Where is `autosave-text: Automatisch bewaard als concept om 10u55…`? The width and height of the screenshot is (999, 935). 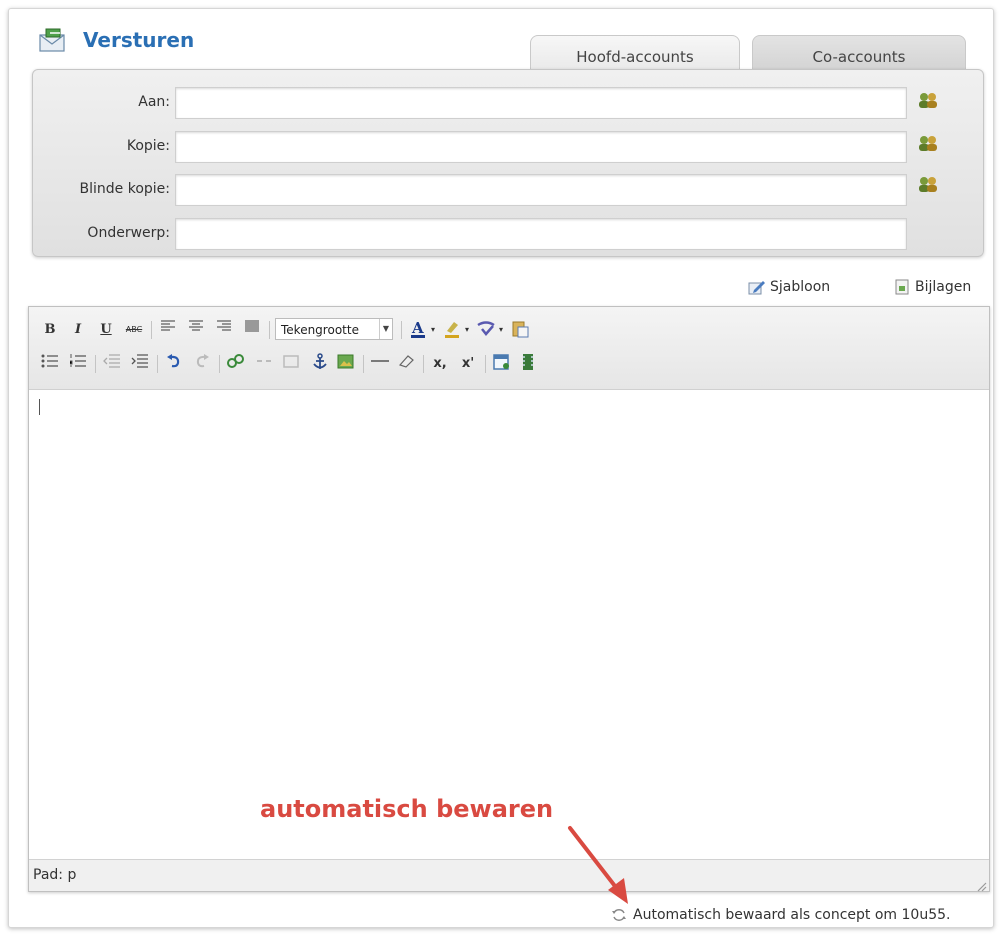 autosave-text: Automatisch bewaard als concept om 10u55… is located at coordinates (792, 915).